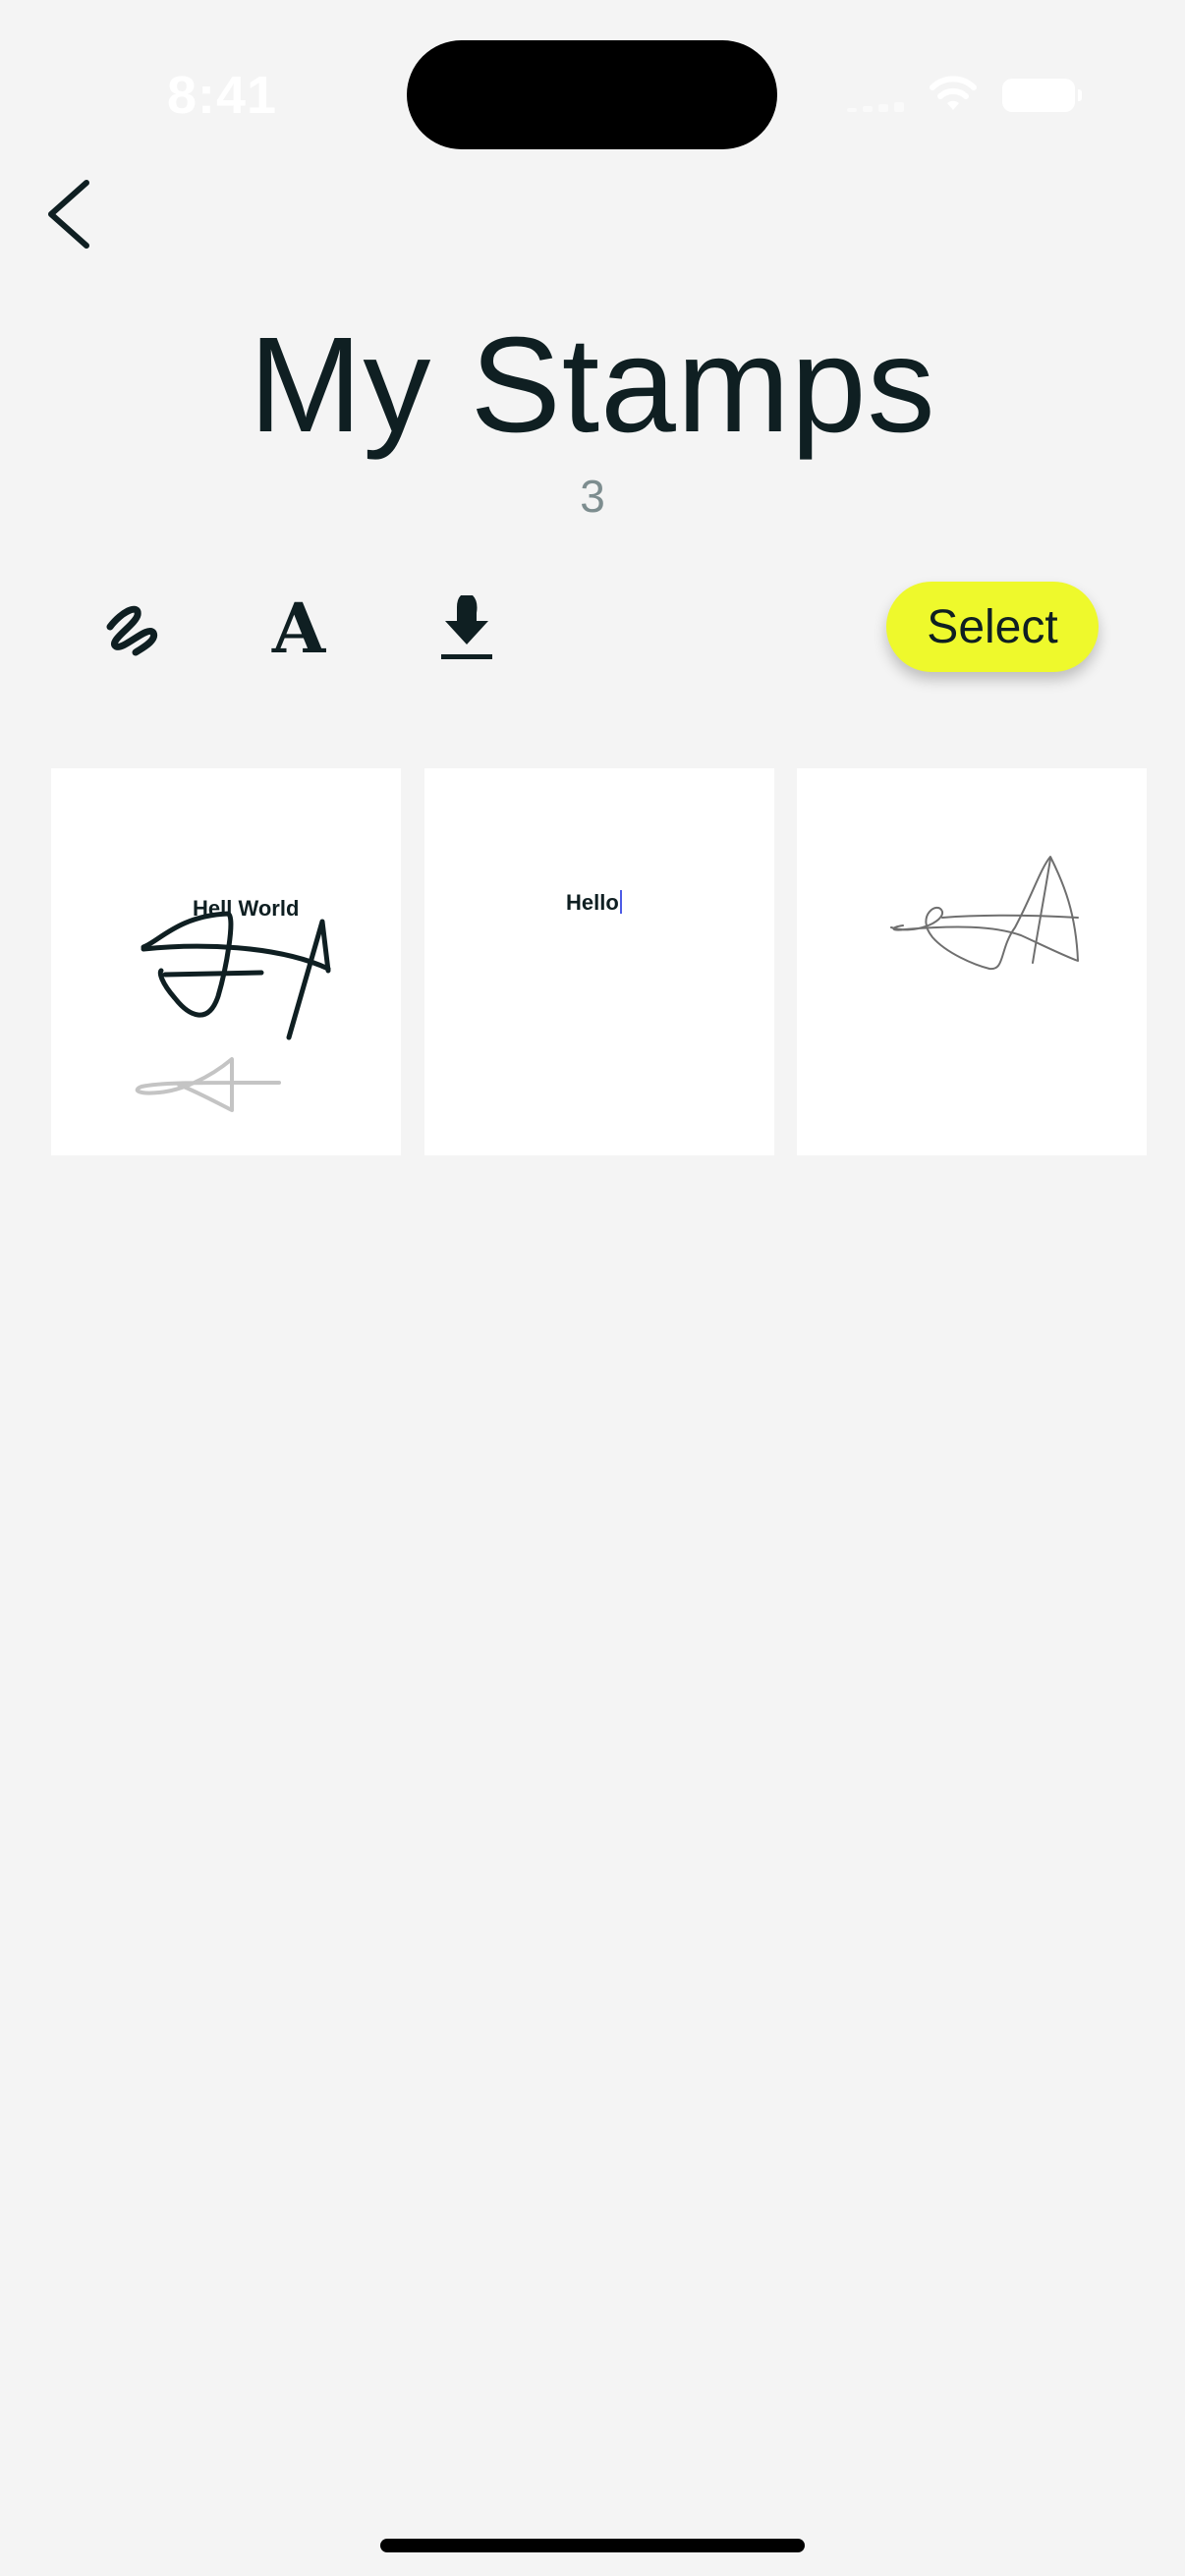 The width and height of the screenshot is (1185, 2576). I want to click on draw-signature-button, so click(134, 628).